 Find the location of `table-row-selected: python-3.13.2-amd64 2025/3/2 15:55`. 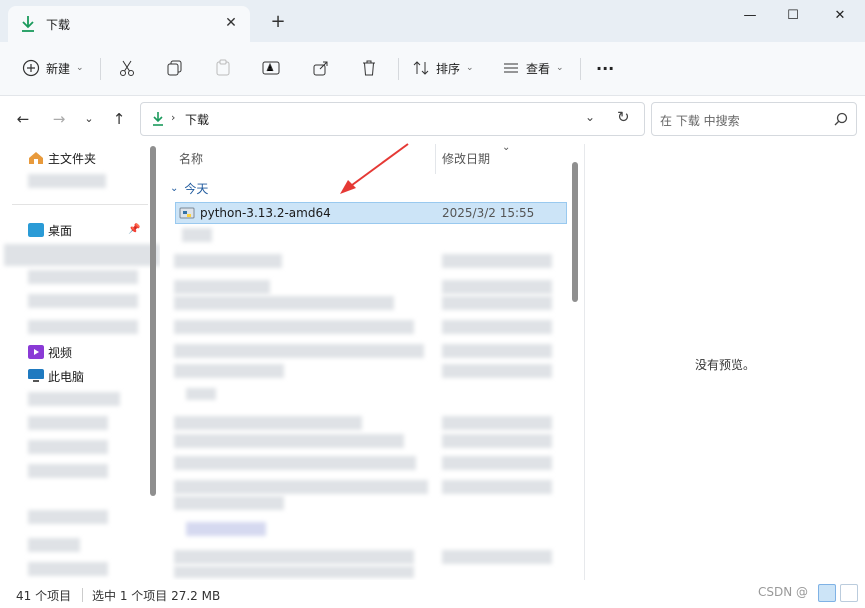

table-row-selected: python-3.13.2-amd64 2025/3/2 15:55 is located at coordinates (371, 213).